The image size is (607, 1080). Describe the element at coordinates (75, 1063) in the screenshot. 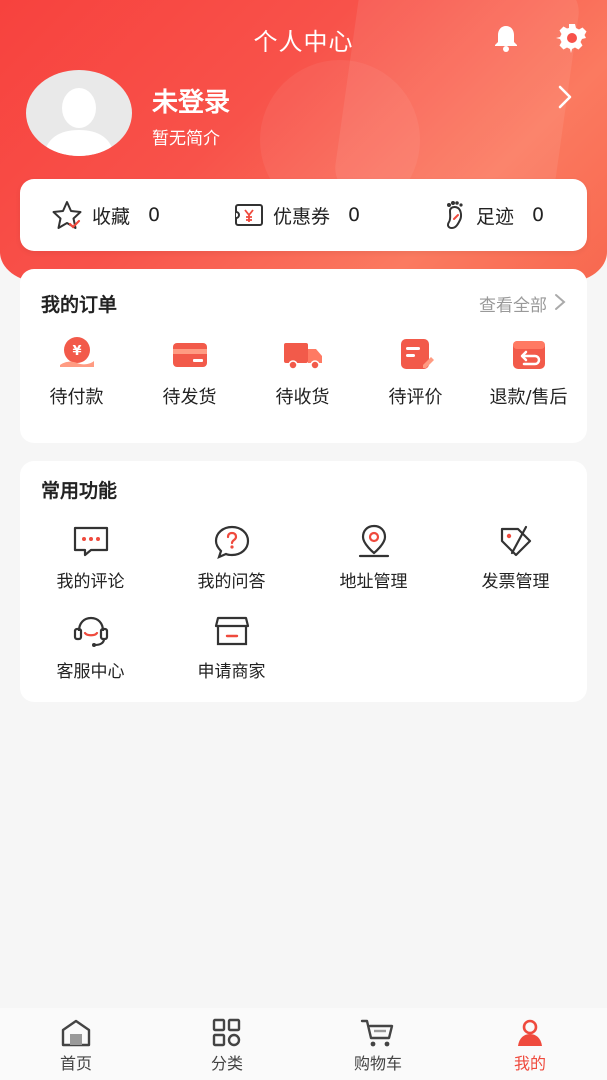

I see `tab-label: 首页` at that location.